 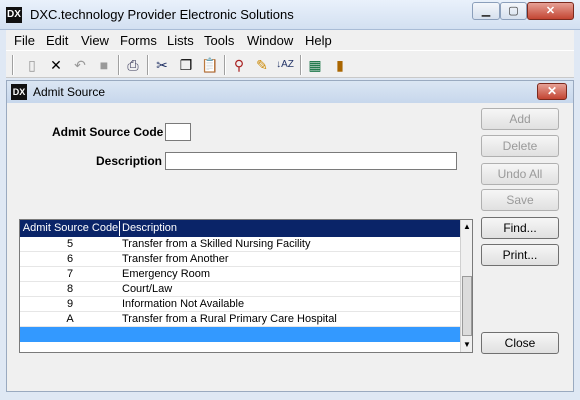 I want to click on grid-header: Admit Source Code Description, so click(x=240, y=228).